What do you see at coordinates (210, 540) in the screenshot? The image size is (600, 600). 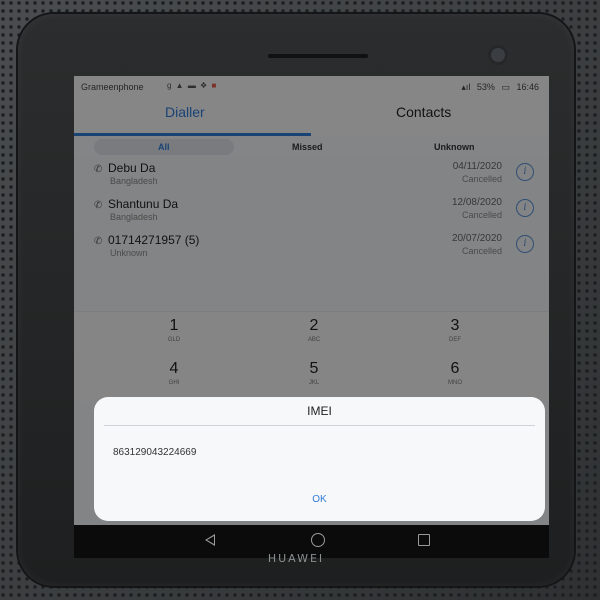 I see `back-icon` at bounding box center [210, 540].